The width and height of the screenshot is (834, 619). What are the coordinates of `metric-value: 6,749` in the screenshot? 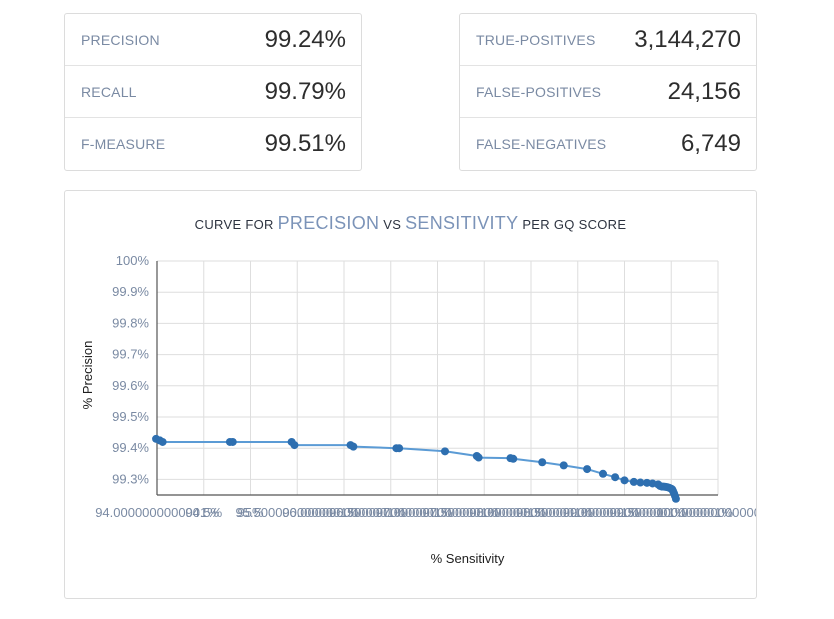 It's located at (710, 143).